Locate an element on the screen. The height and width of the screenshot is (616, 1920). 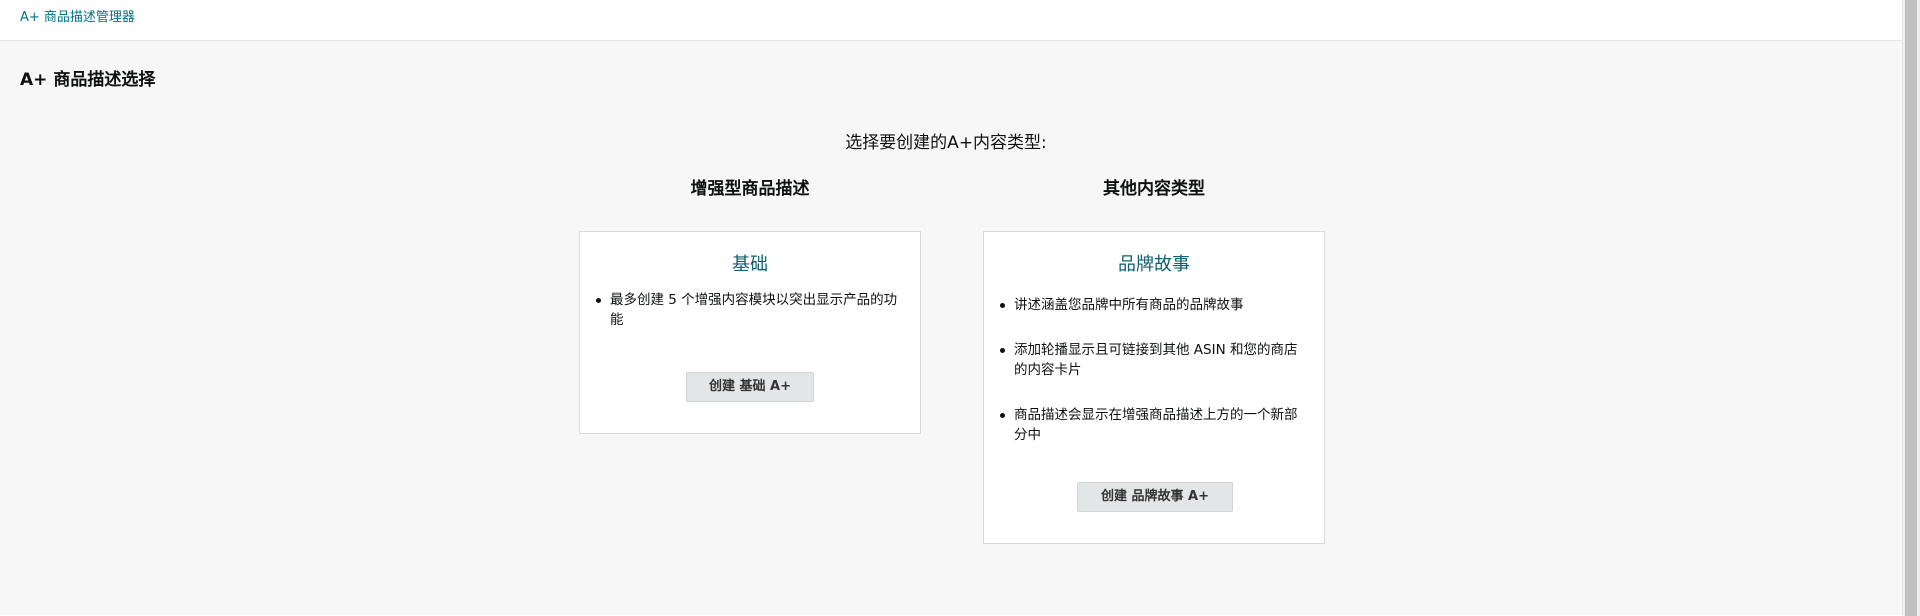
basic-card: 基础 最多创建 5 个增强内容模块以突出显示产品的功能 创建 基础 A+ is located at coordinates (750, 332).